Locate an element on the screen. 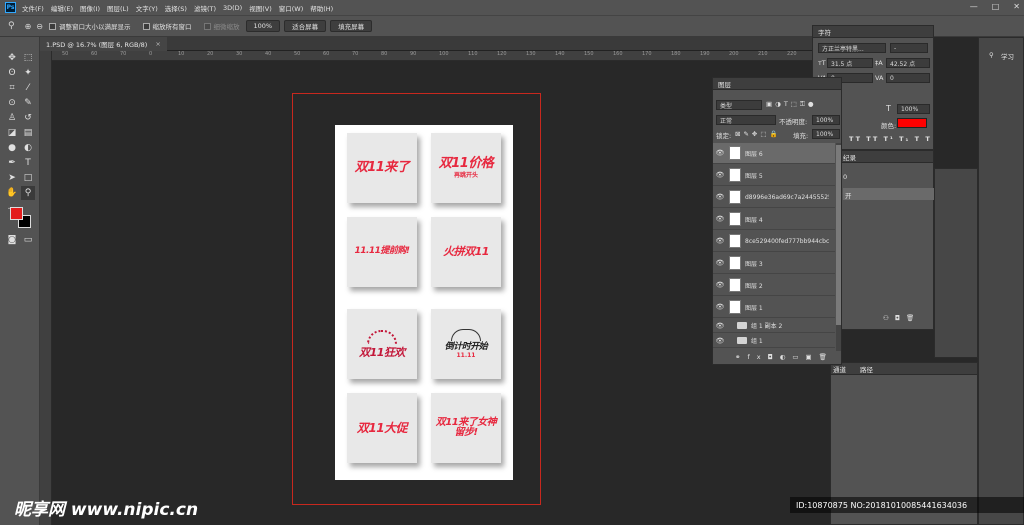  menu-edit: 编辑(E) is located at coordinates (62, 8).